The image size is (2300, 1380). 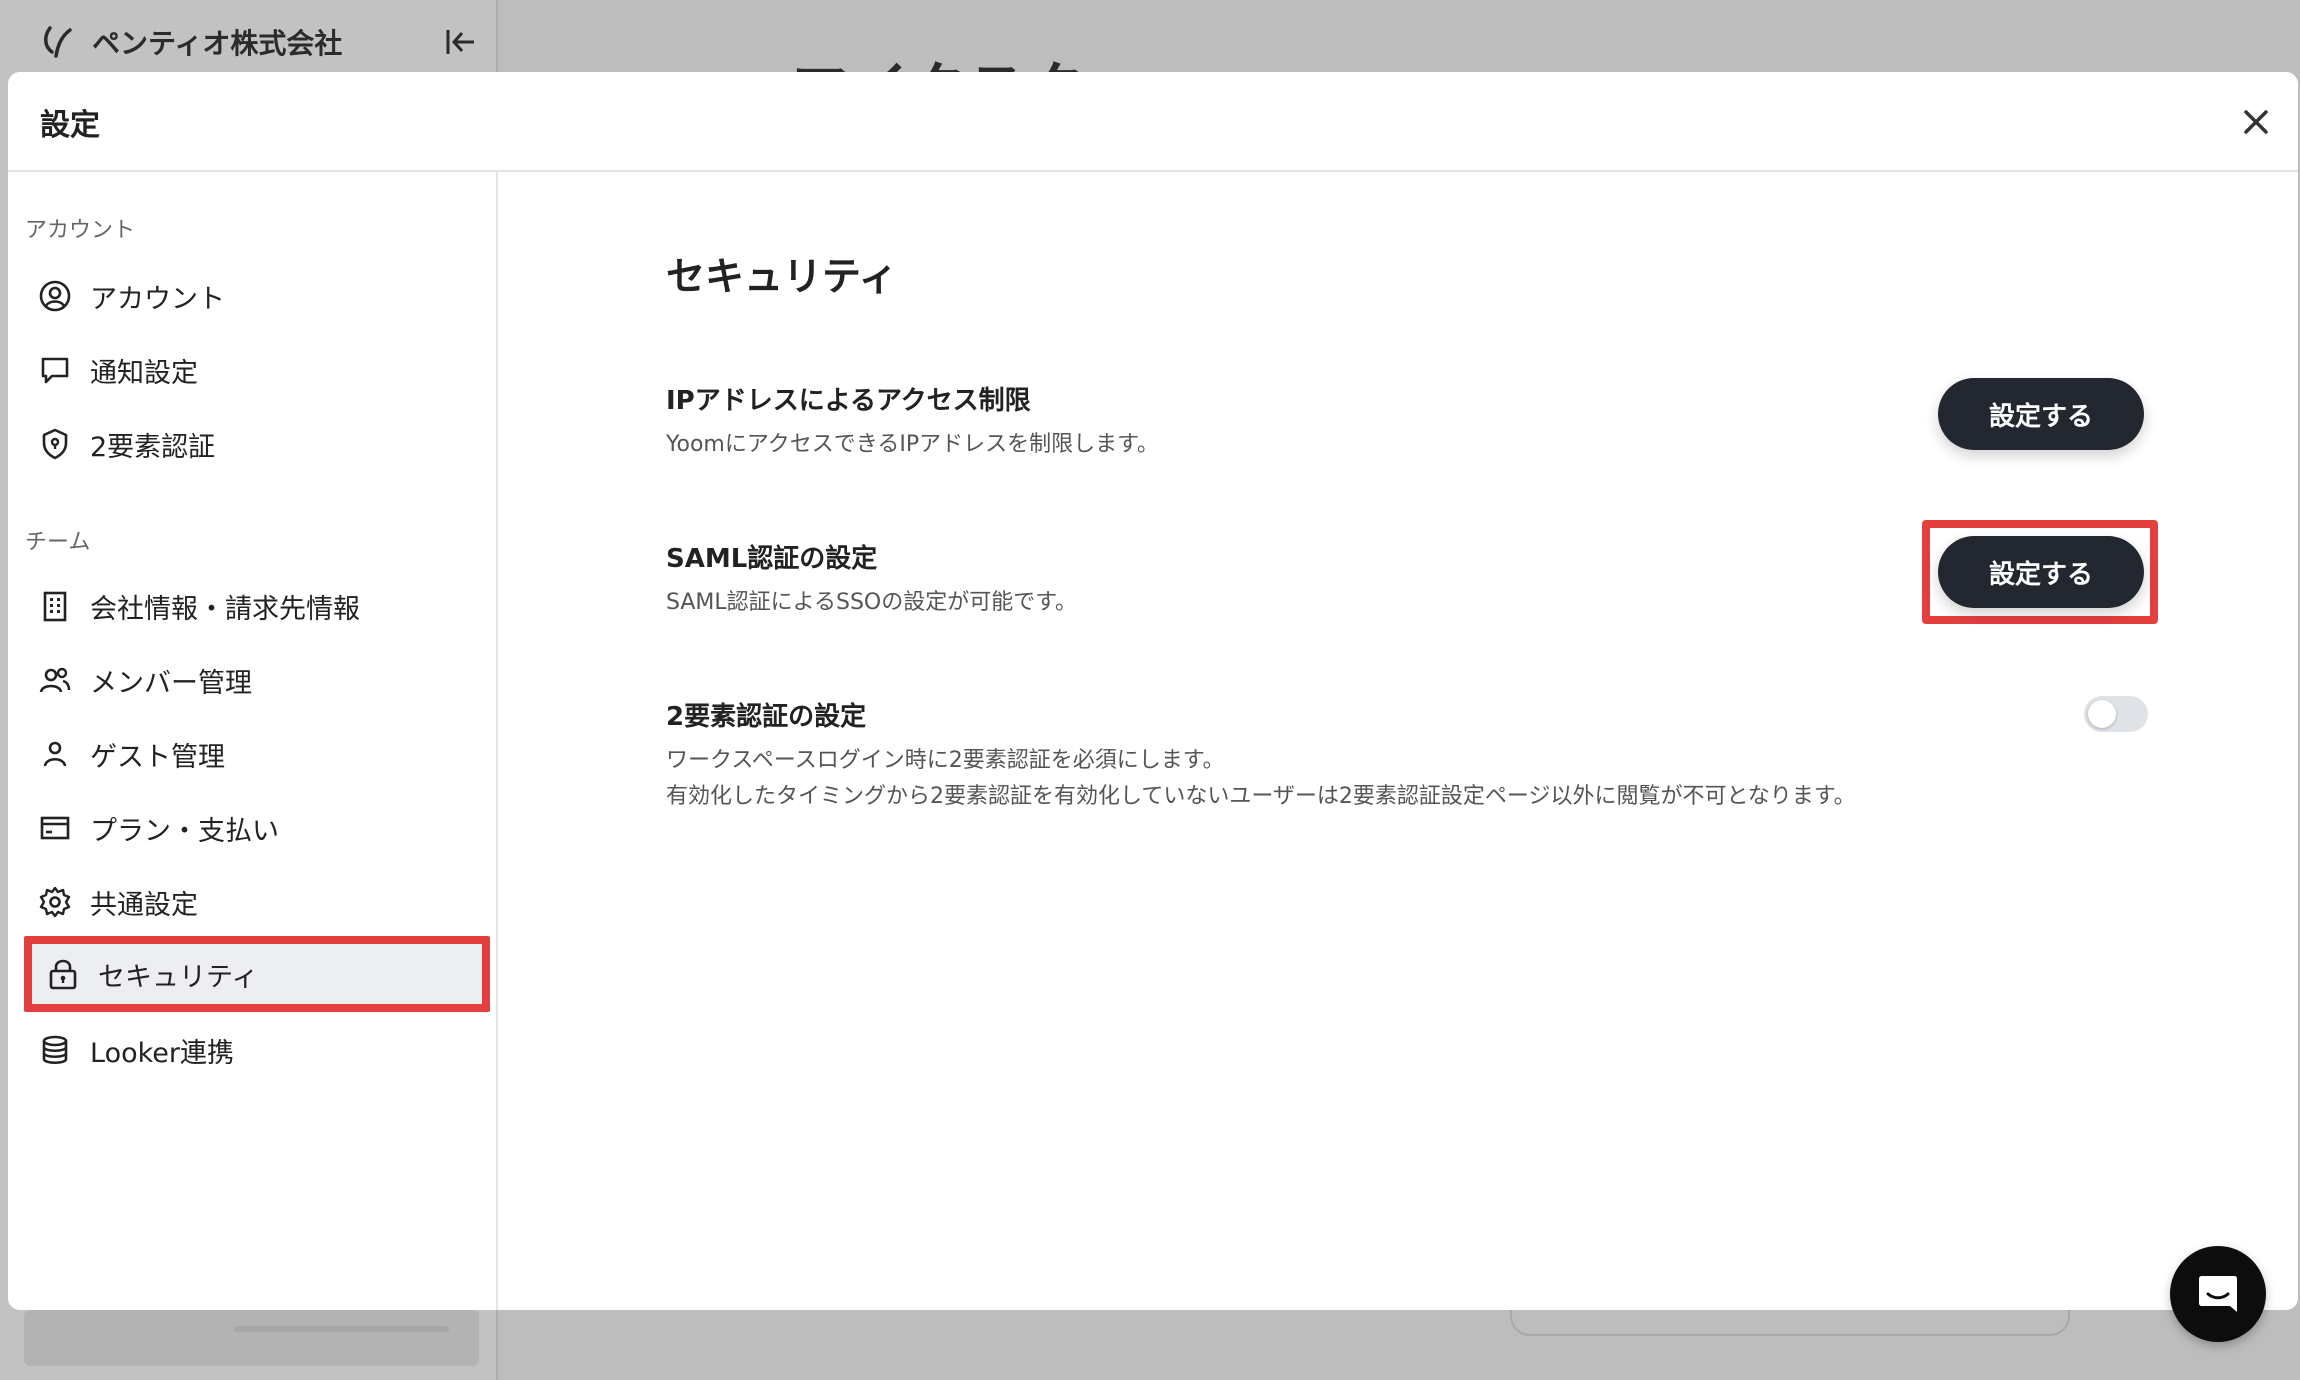 I want to click on users-icon, so click(x=55, y=680).